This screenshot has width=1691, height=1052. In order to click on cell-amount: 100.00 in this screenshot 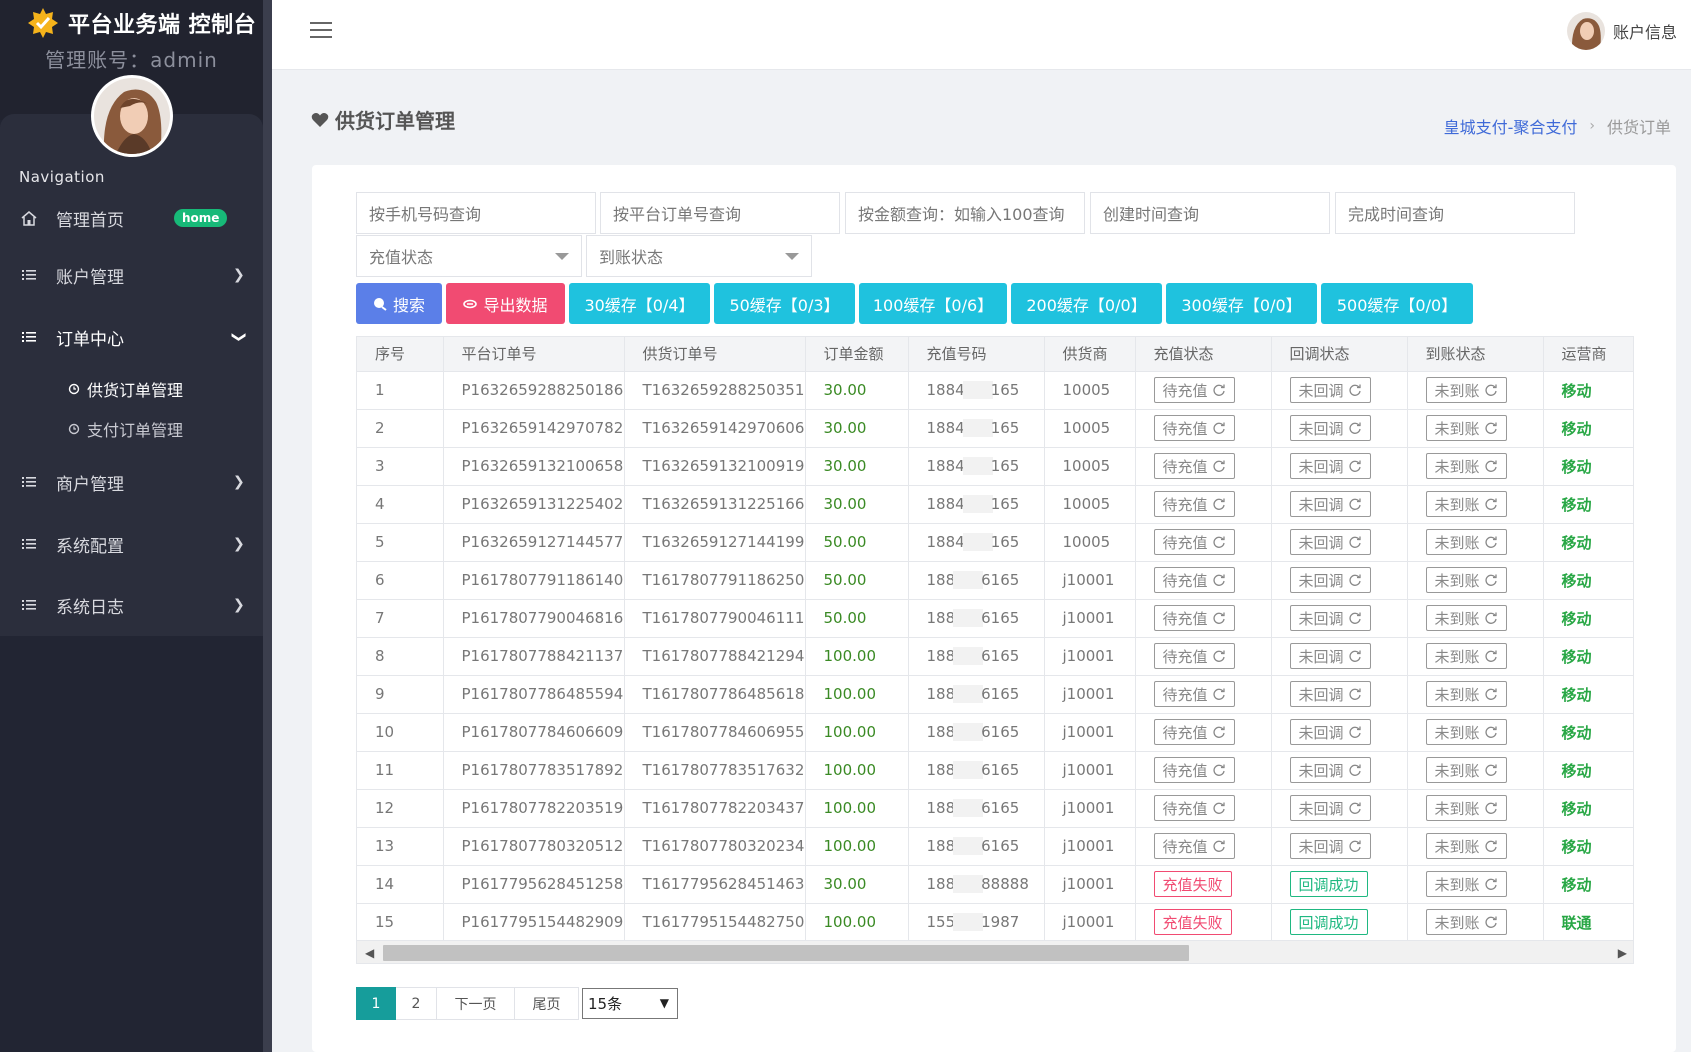, I will do `click(857, 922)`.